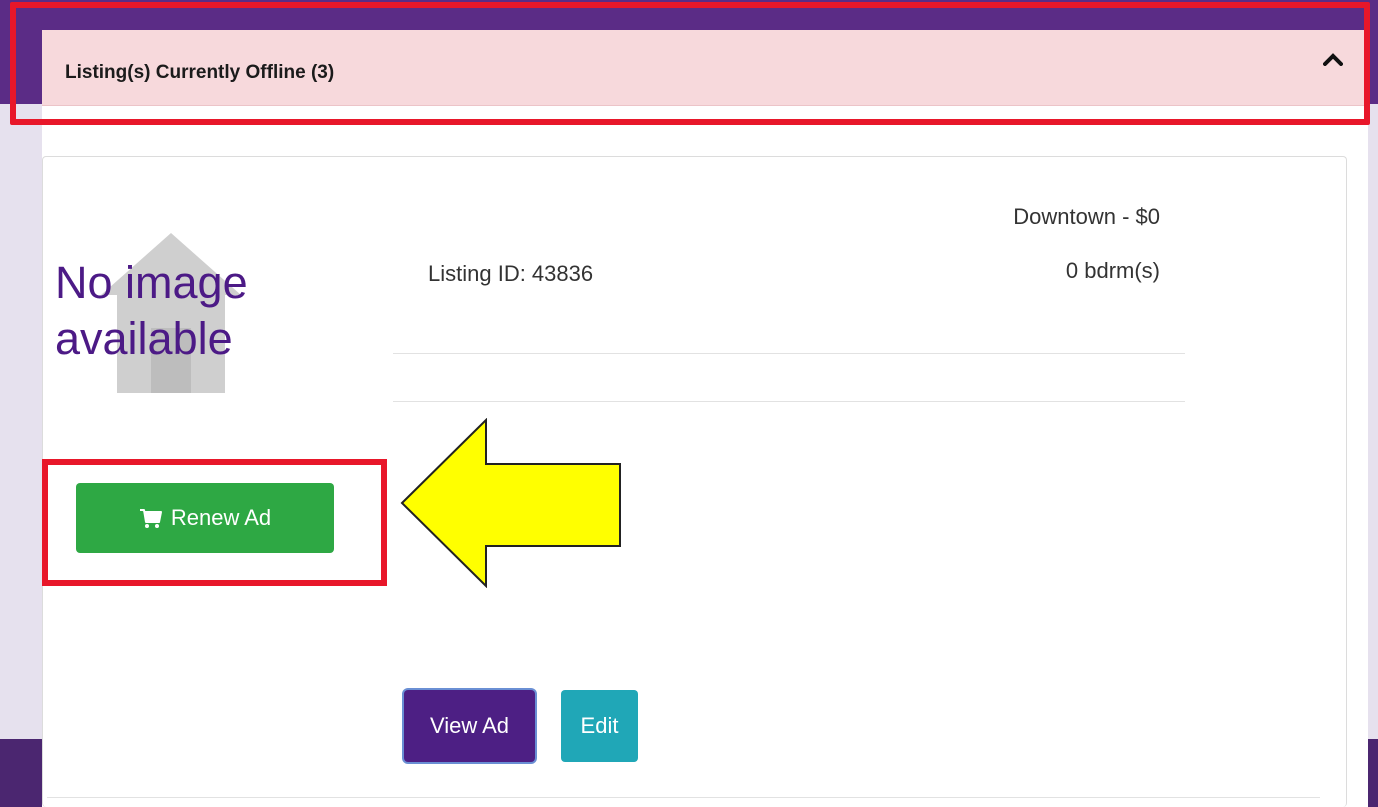  What do you see at coordinates (151, 310) in the screenshot?
I see `no-image-text: No image available` at bounding box center [151, 310].